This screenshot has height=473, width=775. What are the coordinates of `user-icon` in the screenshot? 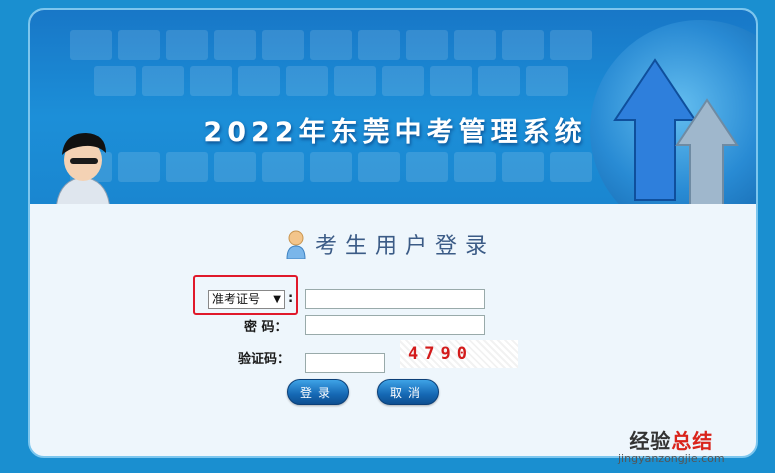 It's located at (296, 244).